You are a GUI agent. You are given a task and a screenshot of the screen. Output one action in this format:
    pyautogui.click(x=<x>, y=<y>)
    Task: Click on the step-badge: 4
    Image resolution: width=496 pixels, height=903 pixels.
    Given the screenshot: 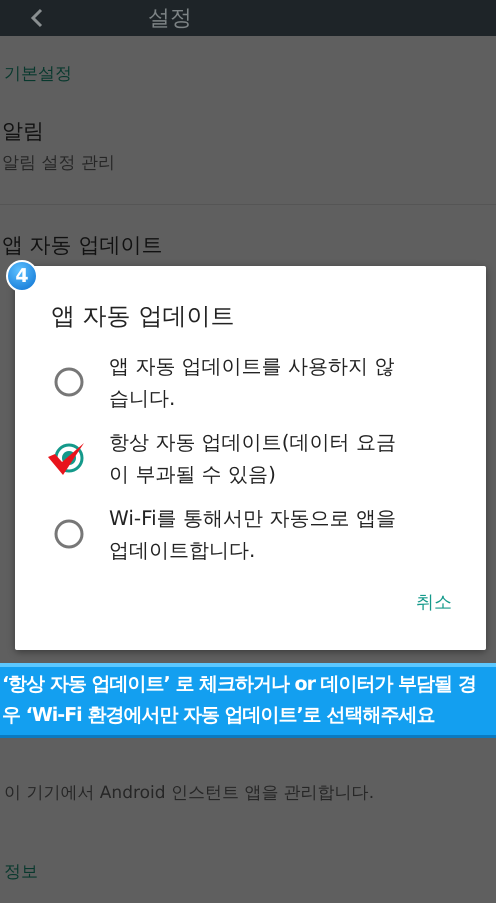 What is the action you would take?
    pyautogui.click(x=22, y=276)
    